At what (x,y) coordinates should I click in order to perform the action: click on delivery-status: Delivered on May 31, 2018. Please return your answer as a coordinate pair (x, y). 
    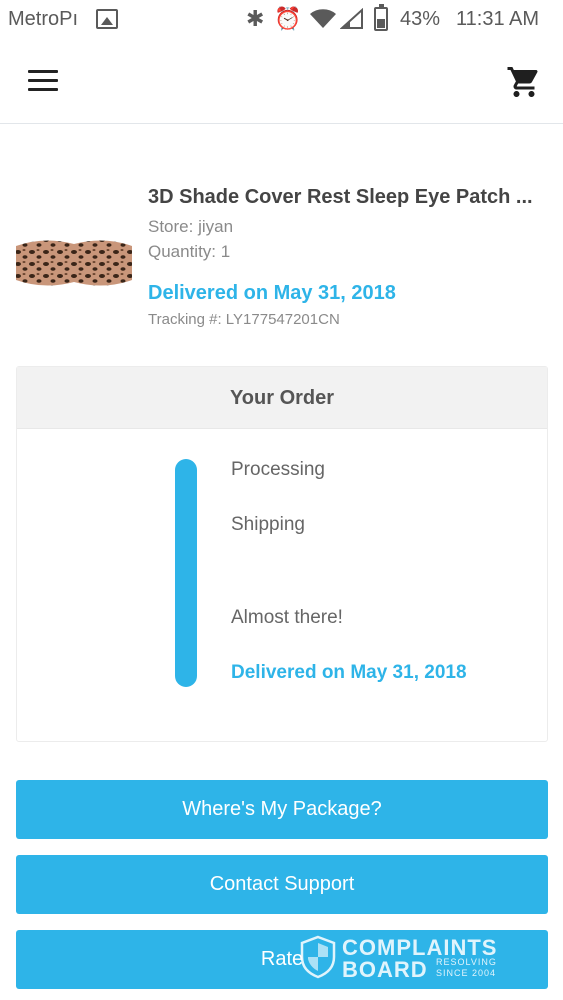
    Looking at the image, I should click on (272, 293).